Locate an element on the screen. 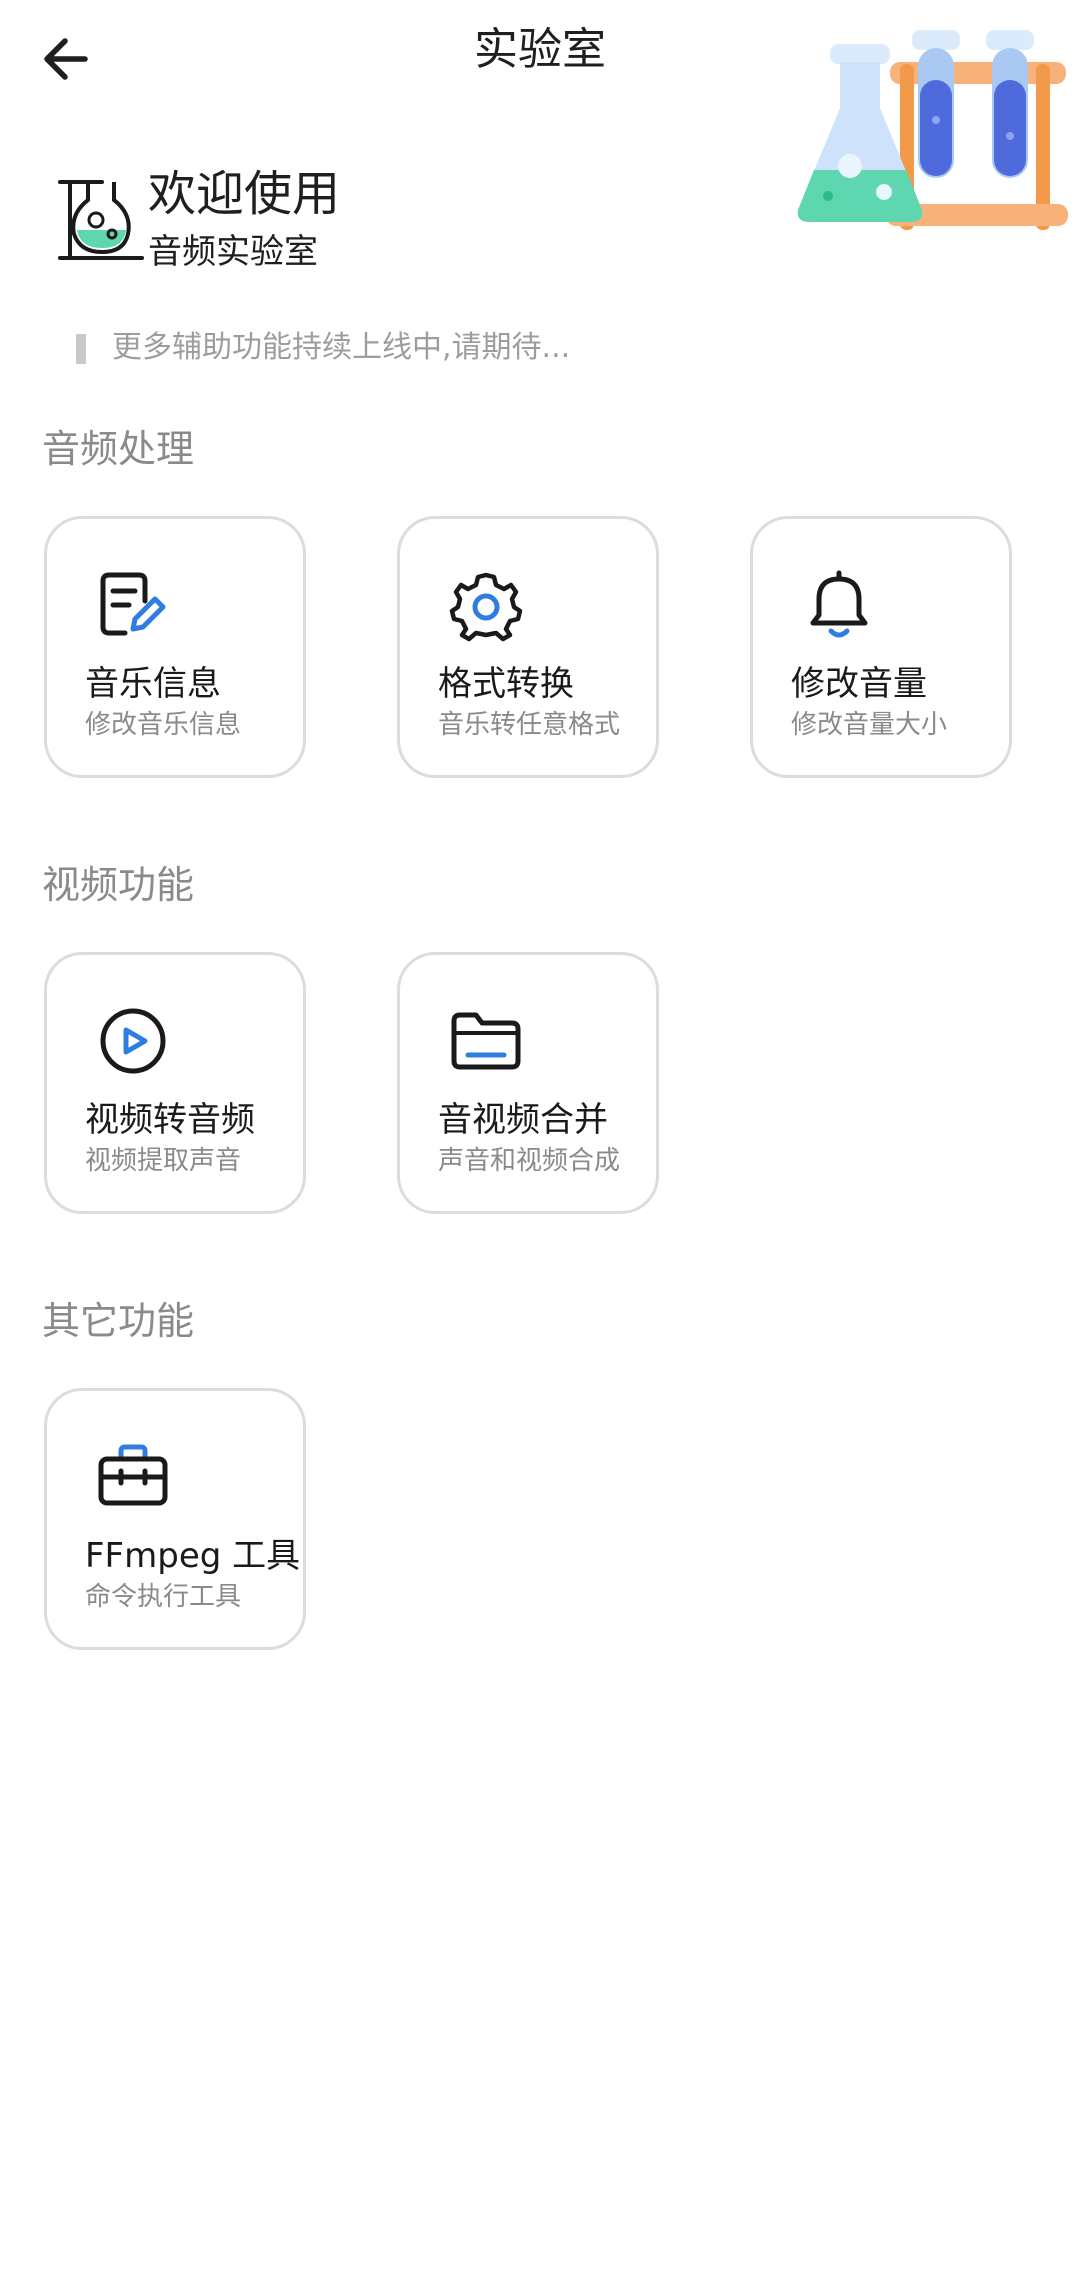 The width and height of the screenshot is (1080, 2290). gear-icon is located at coordinates (486, 607).